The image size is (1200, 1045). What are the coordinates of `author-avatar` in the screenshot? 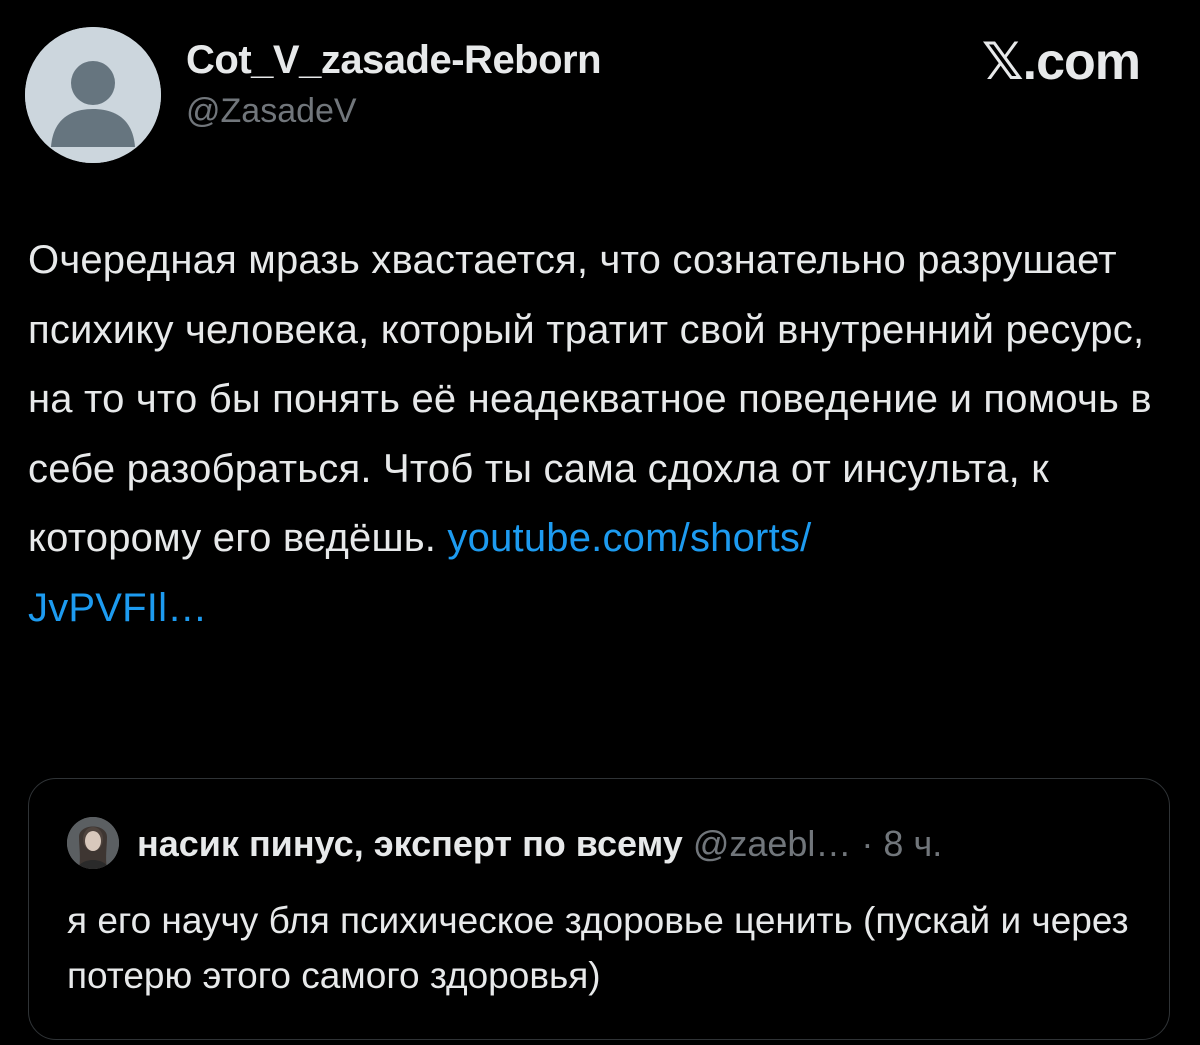 It's located at (93, 95).